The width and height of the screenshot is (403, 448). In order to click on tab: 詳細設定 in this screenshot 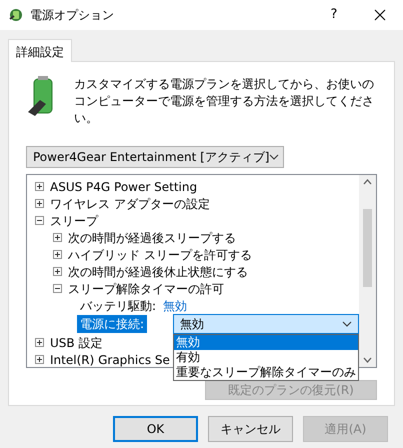, I will do `click(40, 50)`.